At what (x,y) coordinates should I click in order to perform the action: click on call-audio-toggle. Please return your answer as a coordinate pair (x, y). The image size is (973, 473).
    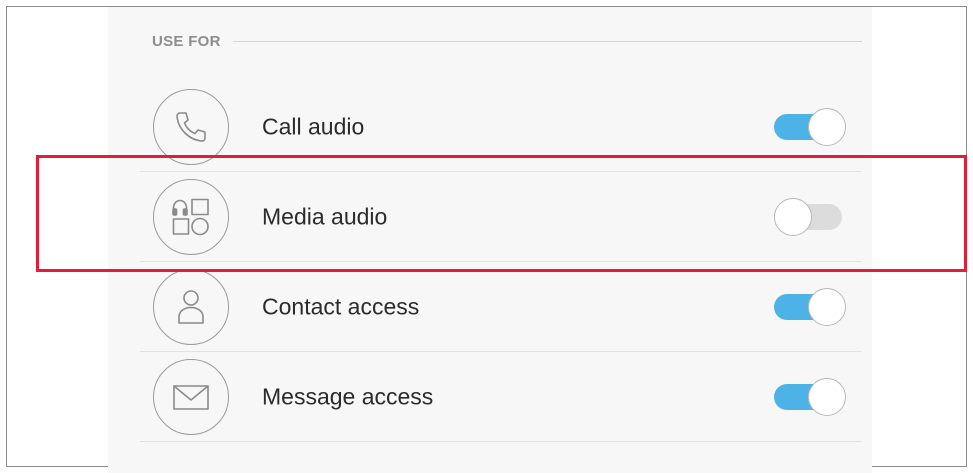
    Looking at the image, I should click on (810, 127).